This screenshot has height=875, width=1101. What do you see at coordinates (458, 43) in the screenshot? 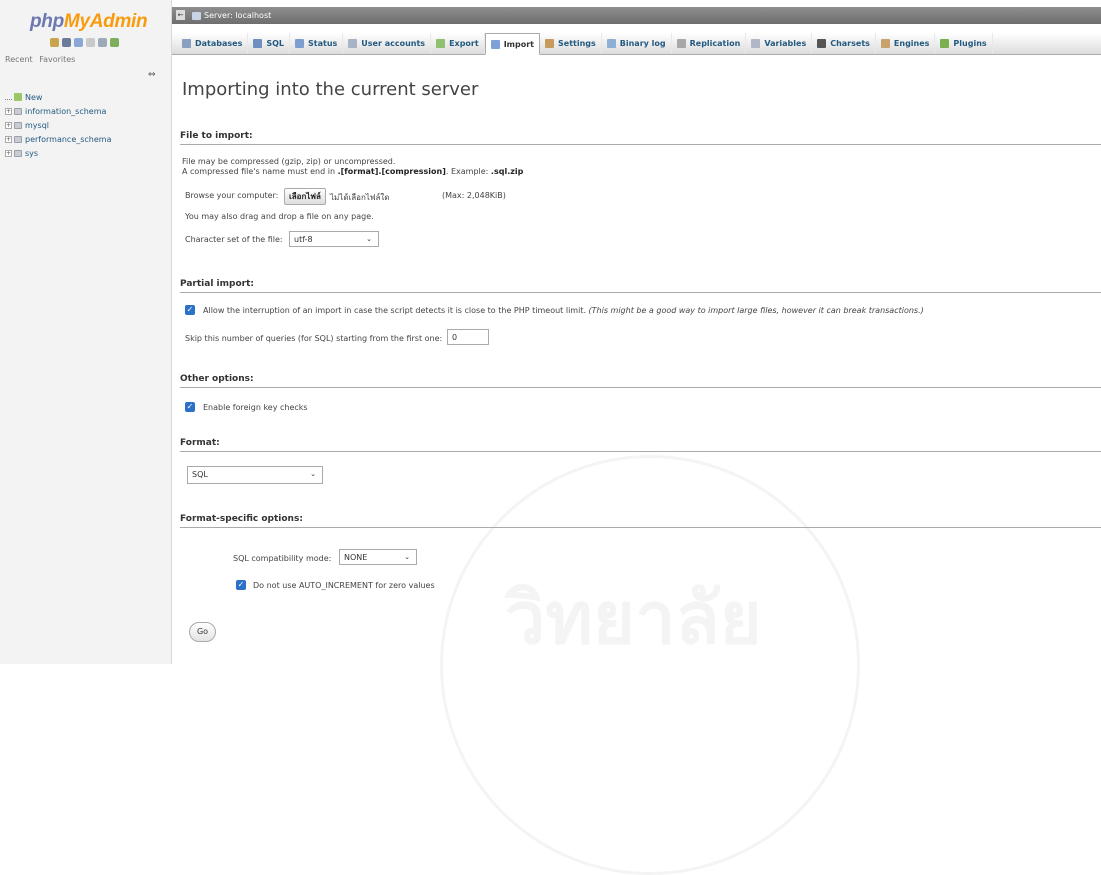
I see `tab-export: Export` at bounding box center [458, 43].